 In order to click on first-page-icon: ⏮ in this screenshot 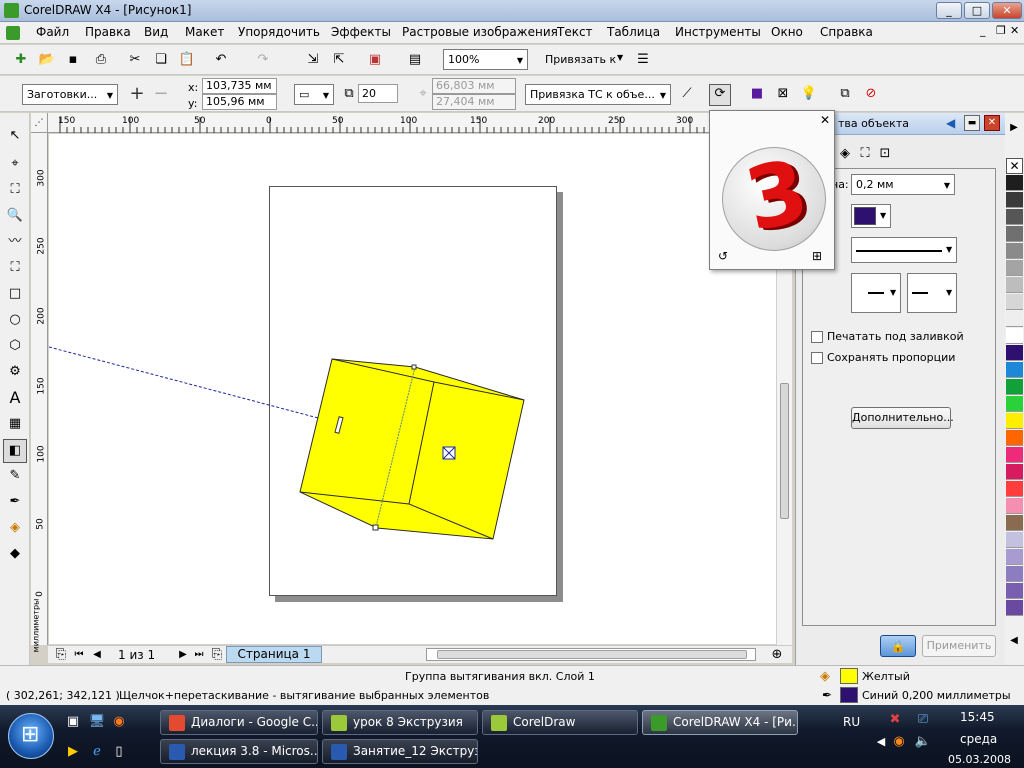, I will do `click(79, 655)`.